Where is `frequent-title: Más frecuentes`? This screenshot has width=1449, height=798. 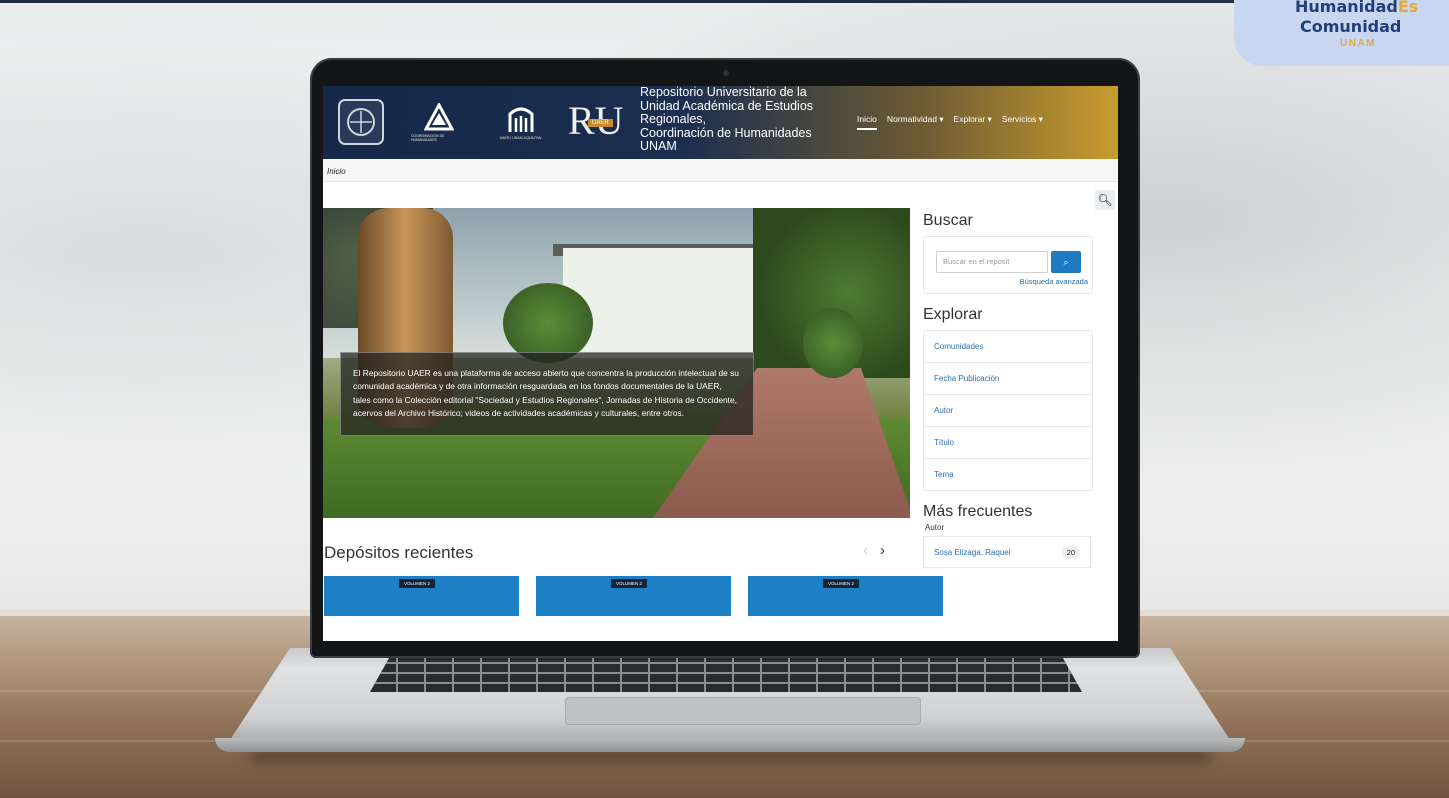
frequent-title: Más frecuentes is located at coordinates (978, 511).